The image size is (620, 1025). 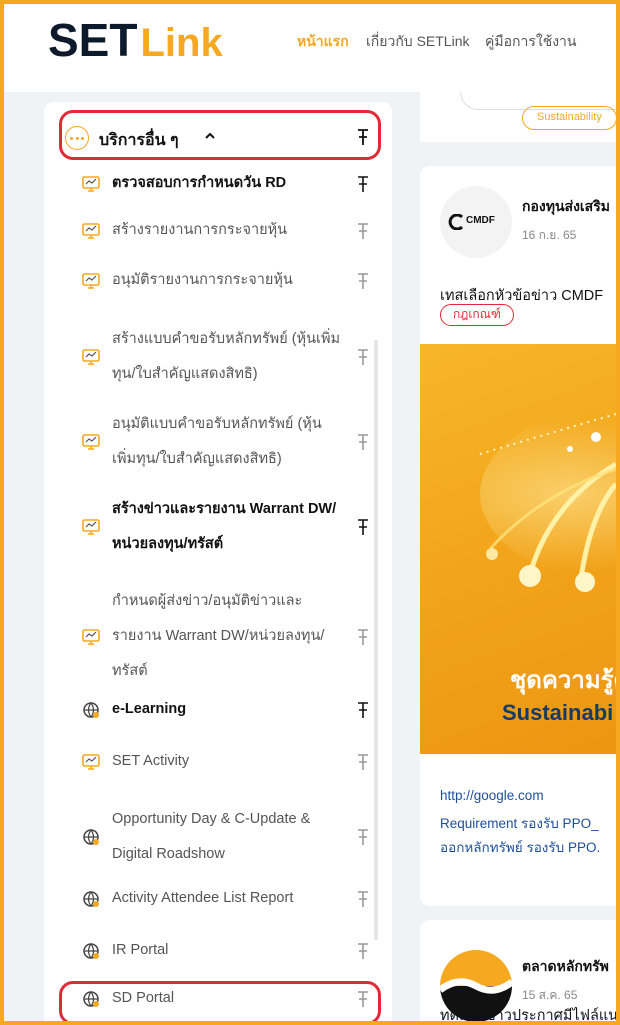 I want to click on sidebar-item-label-line: อนุมัติแบบคำขอรับหลักทรัพย์ (หุ้น, so click(x=217, y=424).